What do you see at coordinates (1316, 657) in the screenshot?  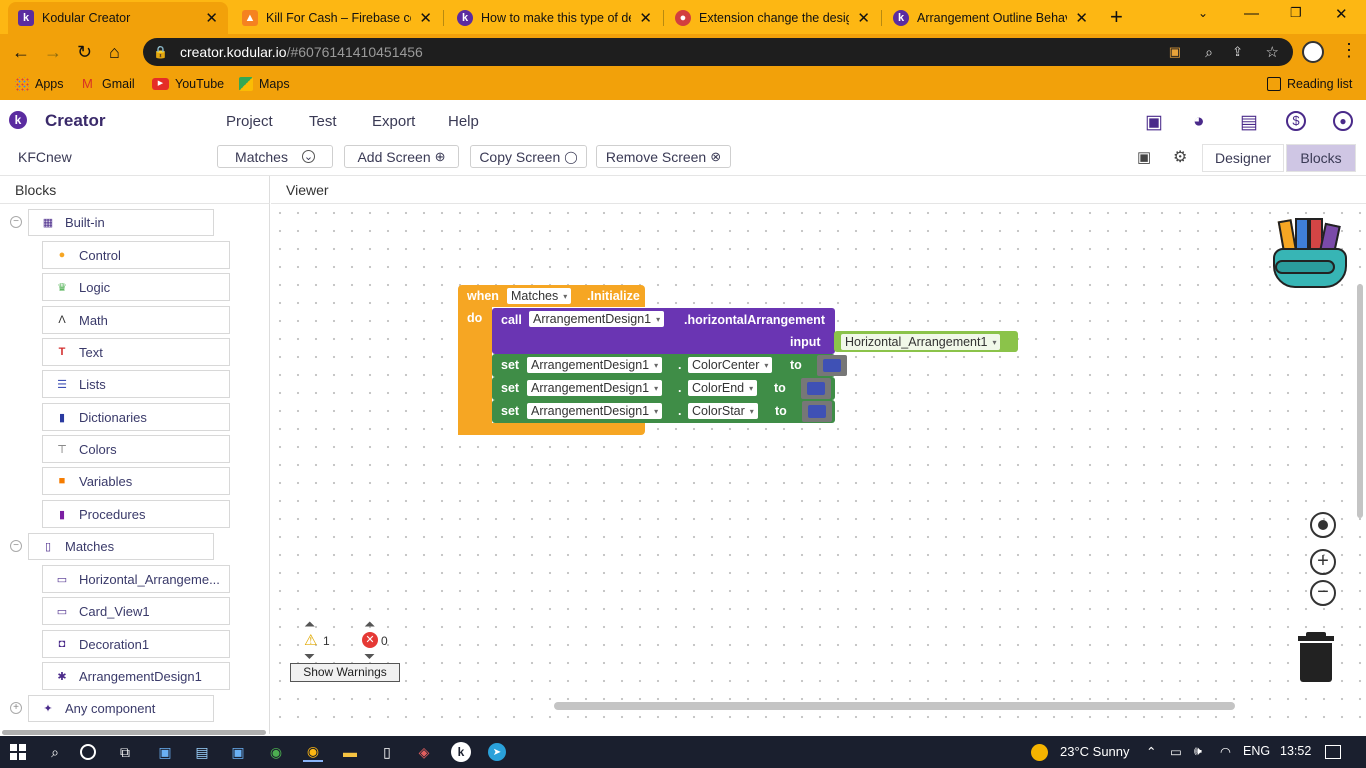 I see `trash-icon` at bounding box center [1316, 657].